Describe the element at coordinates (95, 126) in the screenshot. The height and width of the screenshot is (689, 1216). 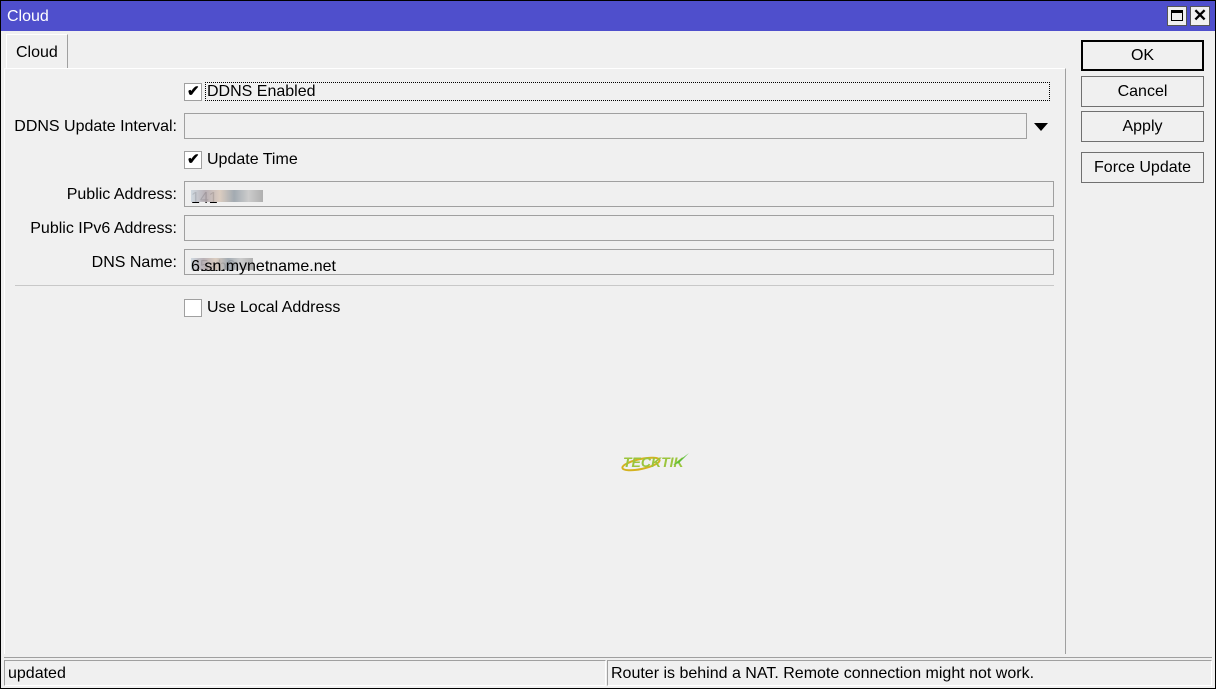
I see `ddns-update-interval-label: DDNS Update Interval:` at that location.